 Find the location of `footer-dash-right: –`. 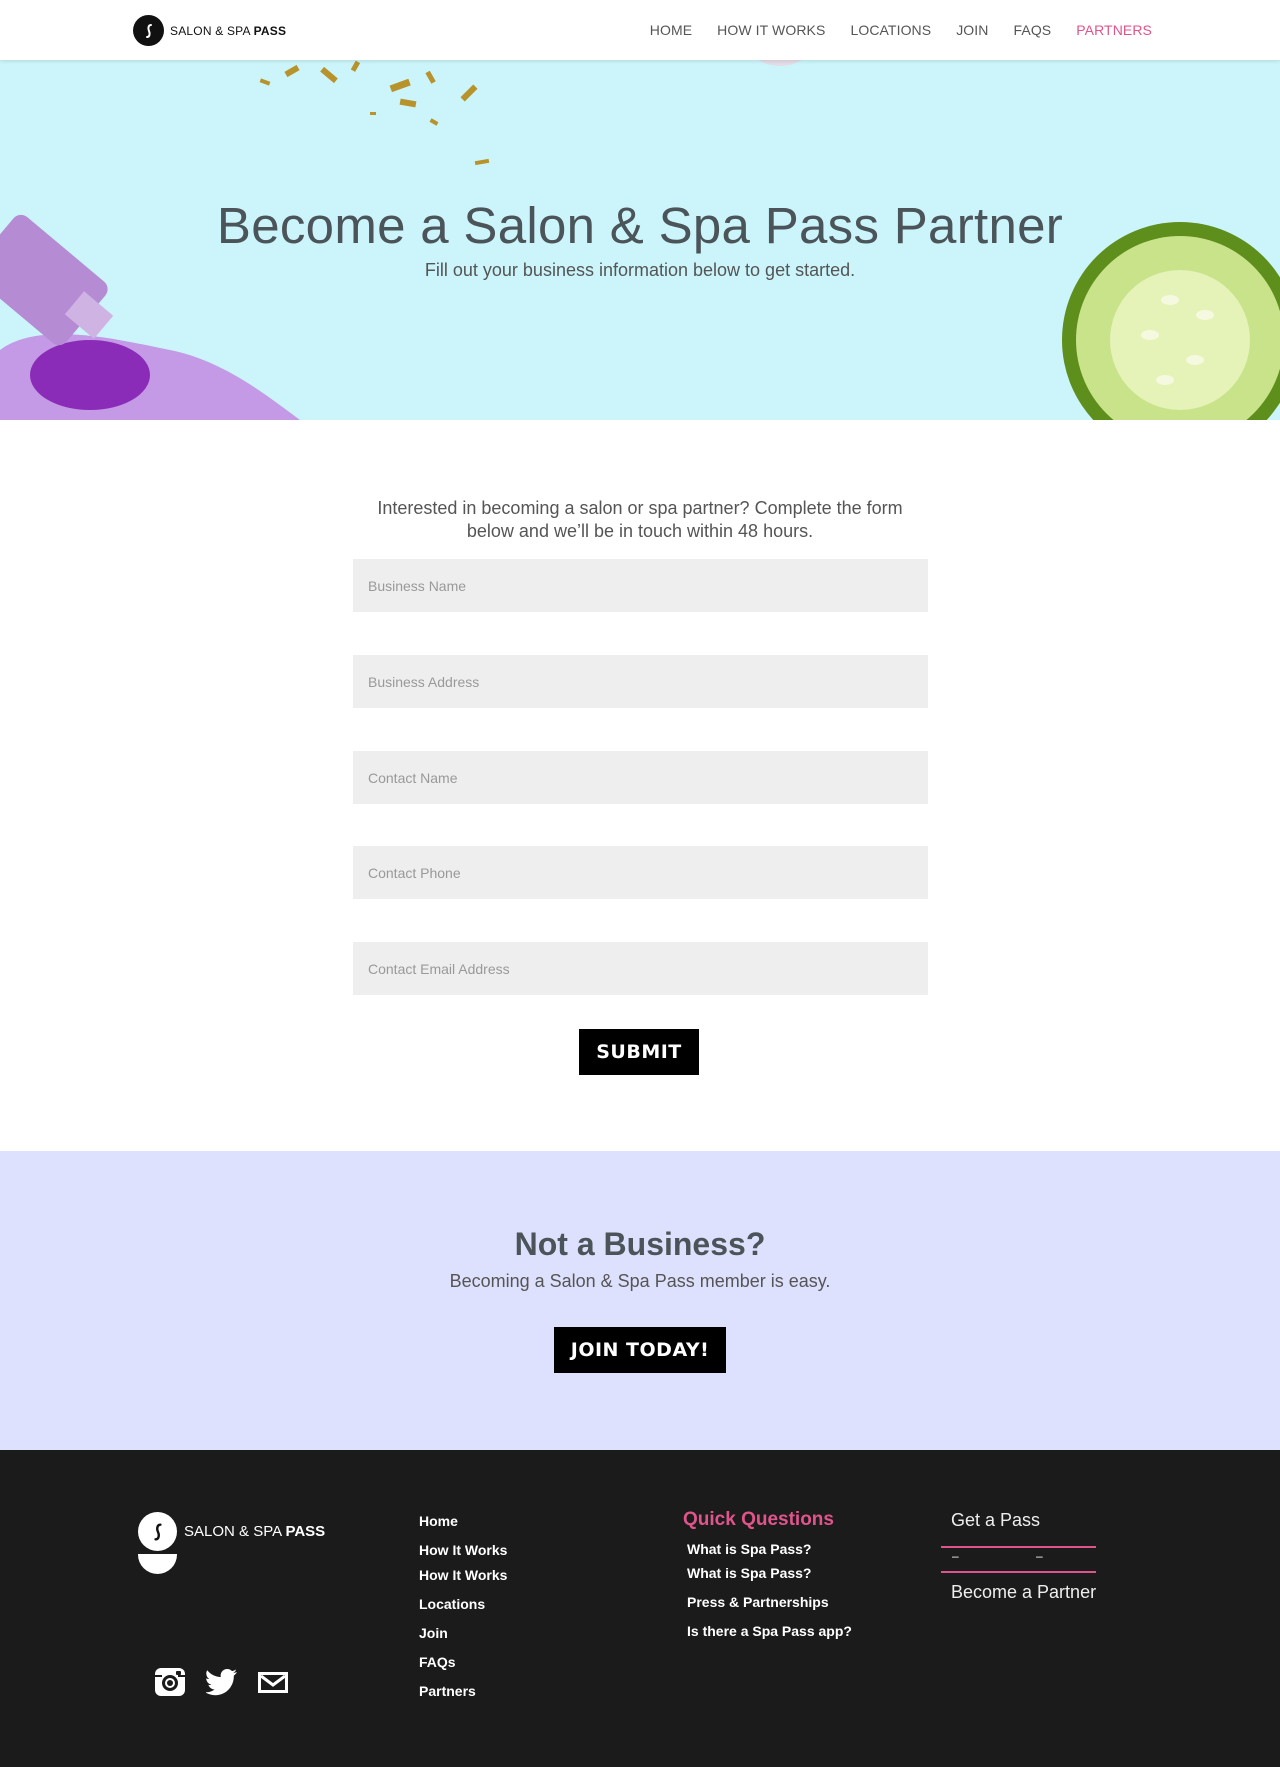

footer-dash-right: – is located at coordinates (1039, 1556).